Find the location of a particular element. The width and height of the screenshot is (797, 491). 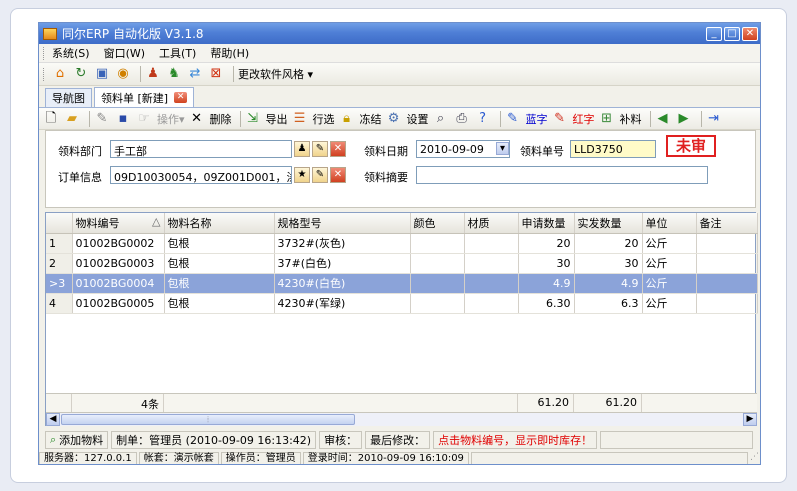

print-preview-icon: ⌕ is located at coordinates (441, 119).